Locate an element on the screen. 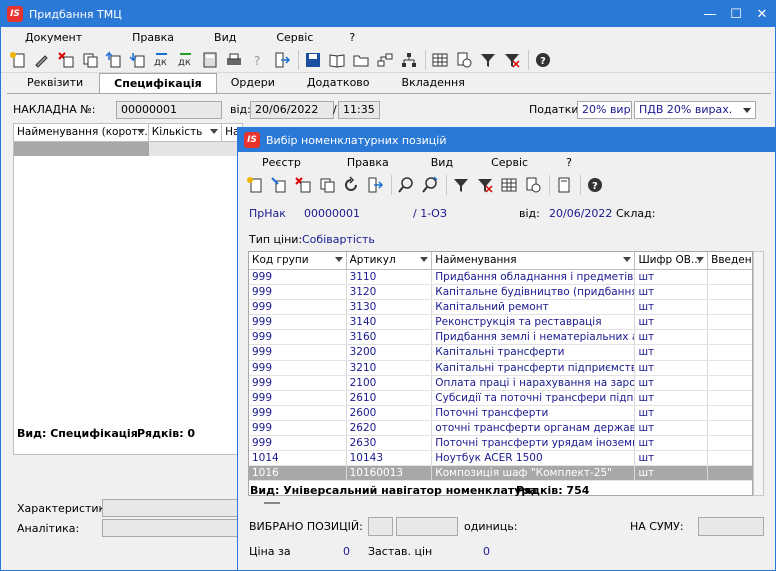 Image resolution: width=776 pixels, height=571 pixels. close-button: ✕ is located at coordinates (762, 14).